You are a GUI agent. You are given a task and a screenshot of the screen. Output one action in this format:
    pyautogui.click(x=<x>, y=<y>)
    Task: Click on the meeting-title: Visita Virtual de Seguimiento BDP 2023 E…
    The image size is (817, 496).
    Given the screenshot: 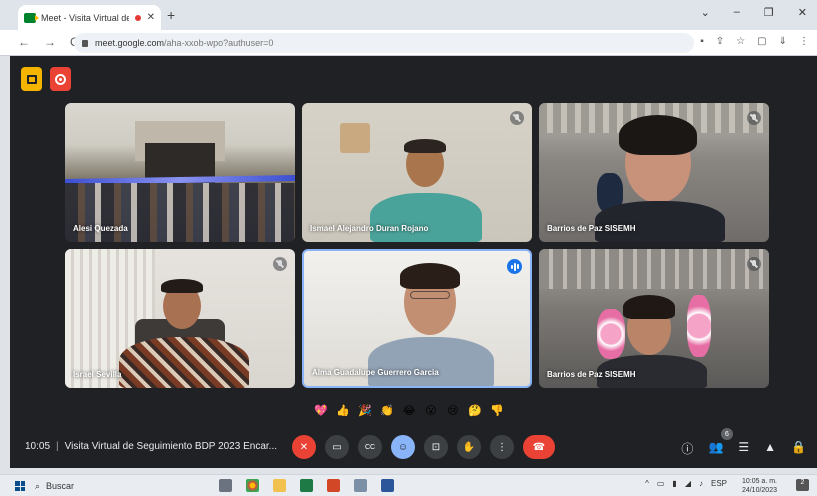 What is the action you would take?
    pyautogui.click(x=170, y=446)
    